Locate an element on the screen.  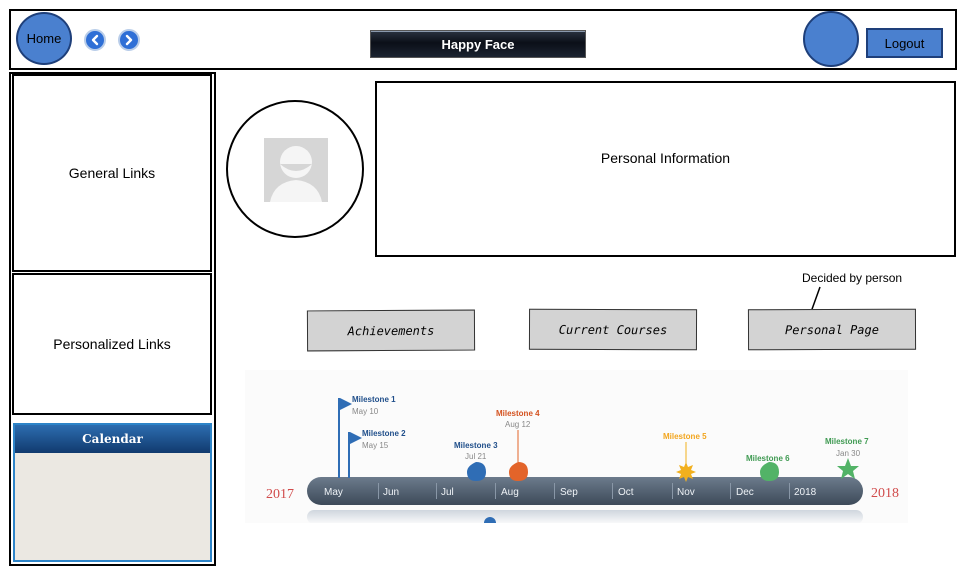
timeline-month: Oct is located at coordinates (626, 492).